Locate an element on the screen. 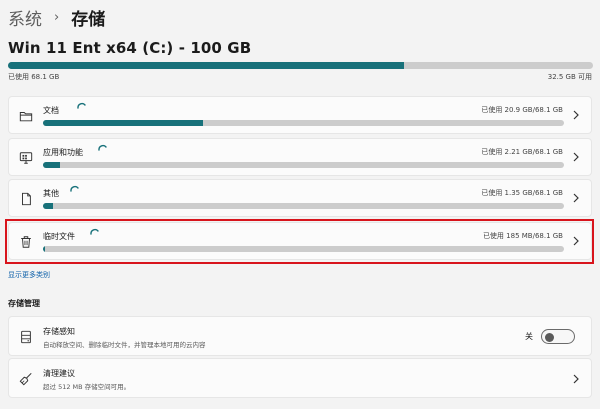 Image resolution: width=600 pixels, height=409 pixels. category-usage-text: 已使用 2.21 GB/68.1 GB is located at coordinates (522, 152).